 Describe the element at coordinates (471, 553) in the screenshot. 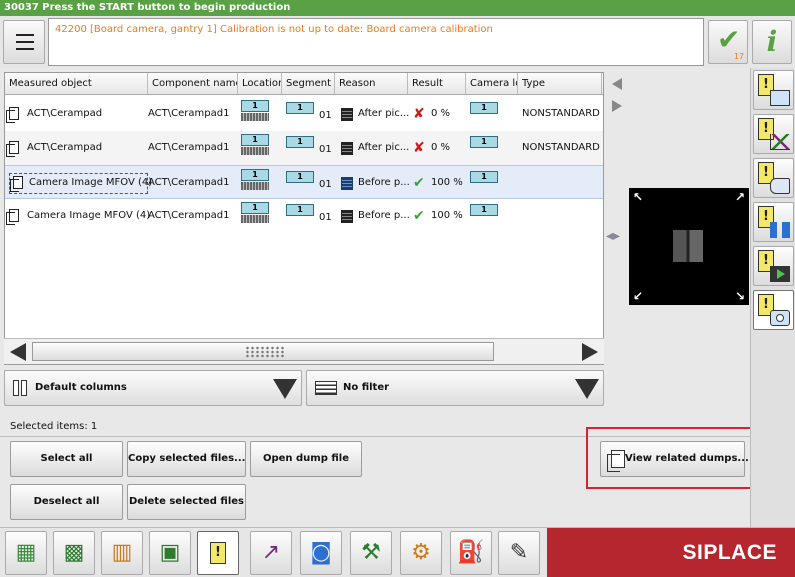

I see `nav-oil-can-button: ⛽` at that location.